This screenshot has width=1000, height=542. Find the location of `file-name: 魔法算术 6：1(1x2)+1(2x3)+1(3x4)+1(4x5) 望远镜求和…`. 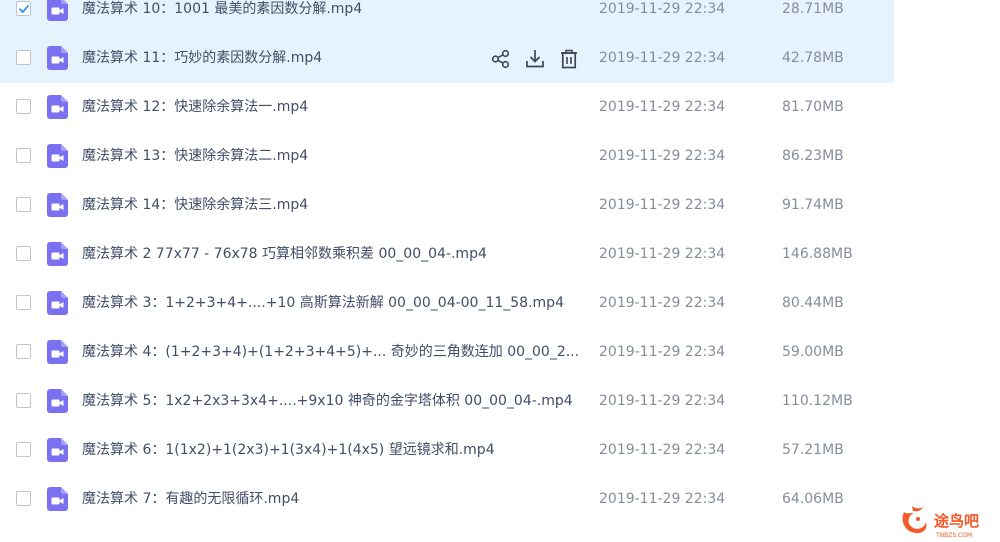

file-name: 魔法算术 6：1(1x2)+1(2x3)+1(3x4)+1(4x5) 望远镜求和… is located at coordinates (288, 450).